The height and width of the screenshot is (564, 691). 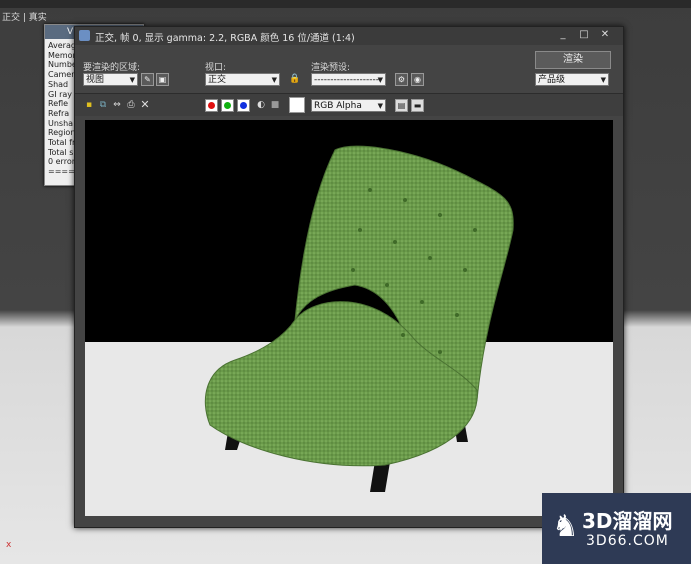 I want to click on display-panel-icon: ▬, so click(x=417, y=105).